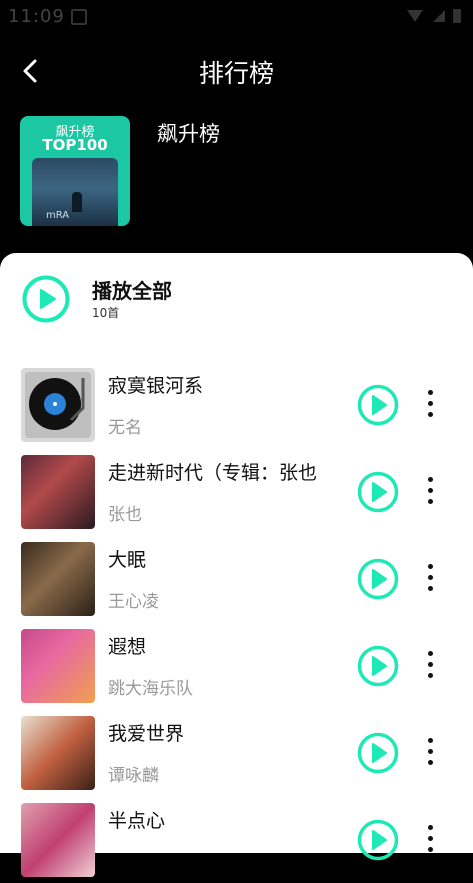 This screenshot has height=883, width=473. I want to click on cover-figure, so click(77, 202).